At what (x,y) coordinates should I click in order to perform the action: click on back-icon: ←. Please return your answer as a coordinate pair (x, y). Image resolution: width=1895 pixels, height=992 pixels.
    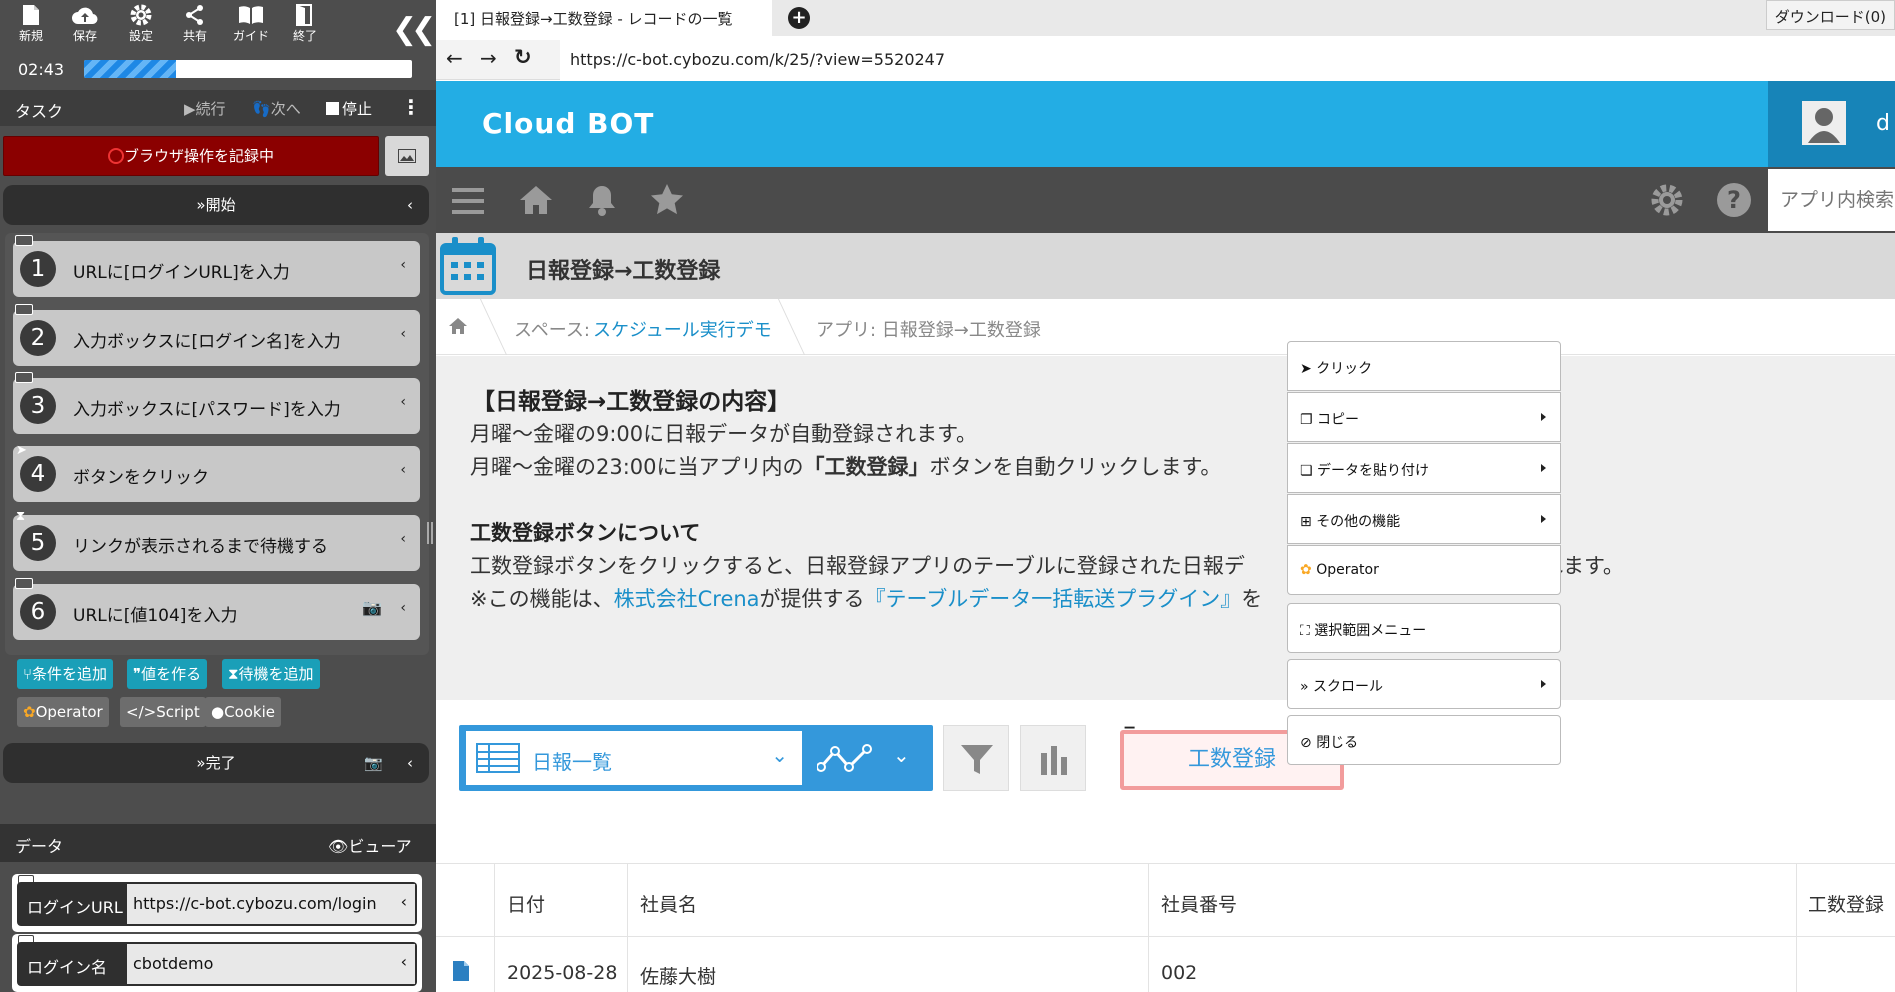
    Looking at the image, I should click on (454, 58).